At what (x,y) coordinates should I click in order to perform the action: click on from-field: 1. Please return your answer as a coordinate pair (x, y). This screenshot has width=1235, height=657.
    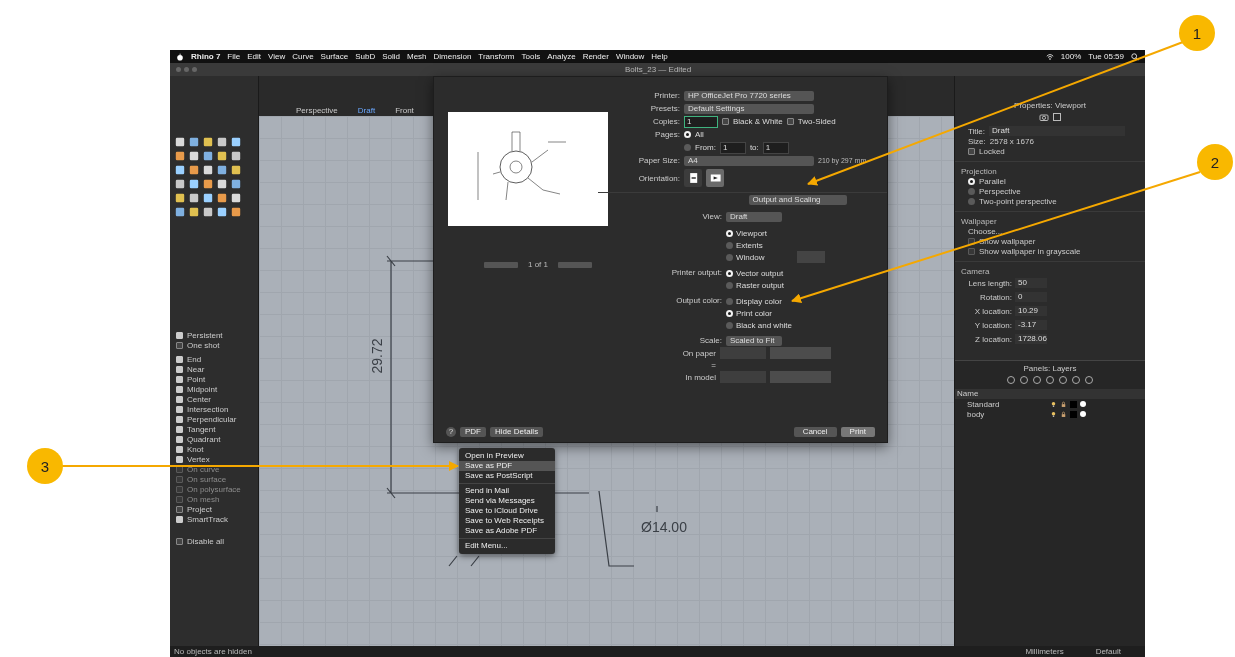
    Looking at the image, I should click on (732, 147).